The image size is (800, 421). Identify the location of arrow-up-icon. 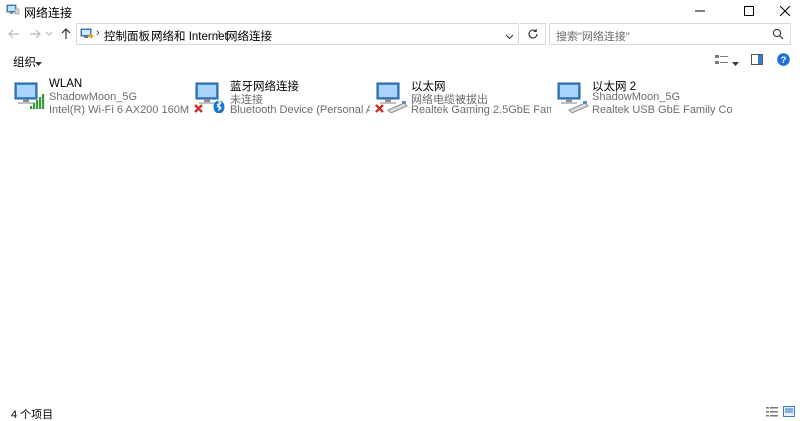
(66, 33).